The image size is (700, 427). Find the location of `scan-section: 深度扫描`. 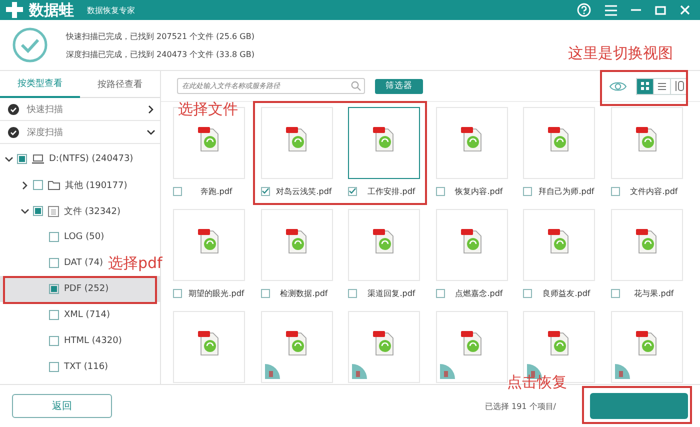

scan-section: 深度扫描 is located at coordinates (80, 132).